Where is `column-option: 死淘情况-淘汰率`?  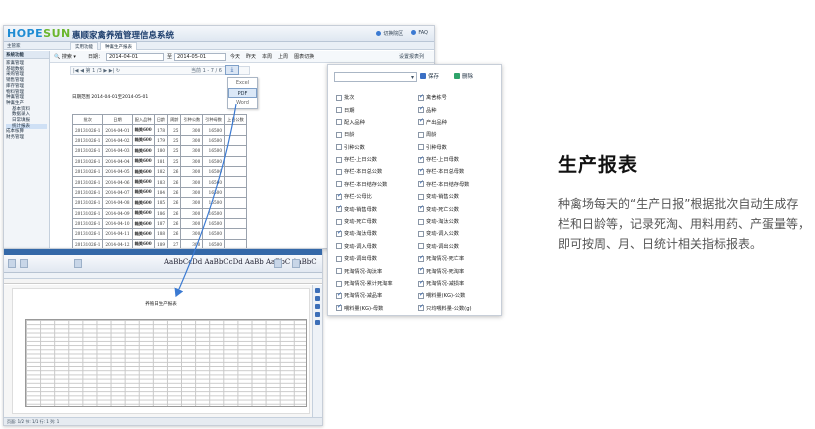
column-option: 死淘情况-淘汰率 is located at coordinates (375, 270).